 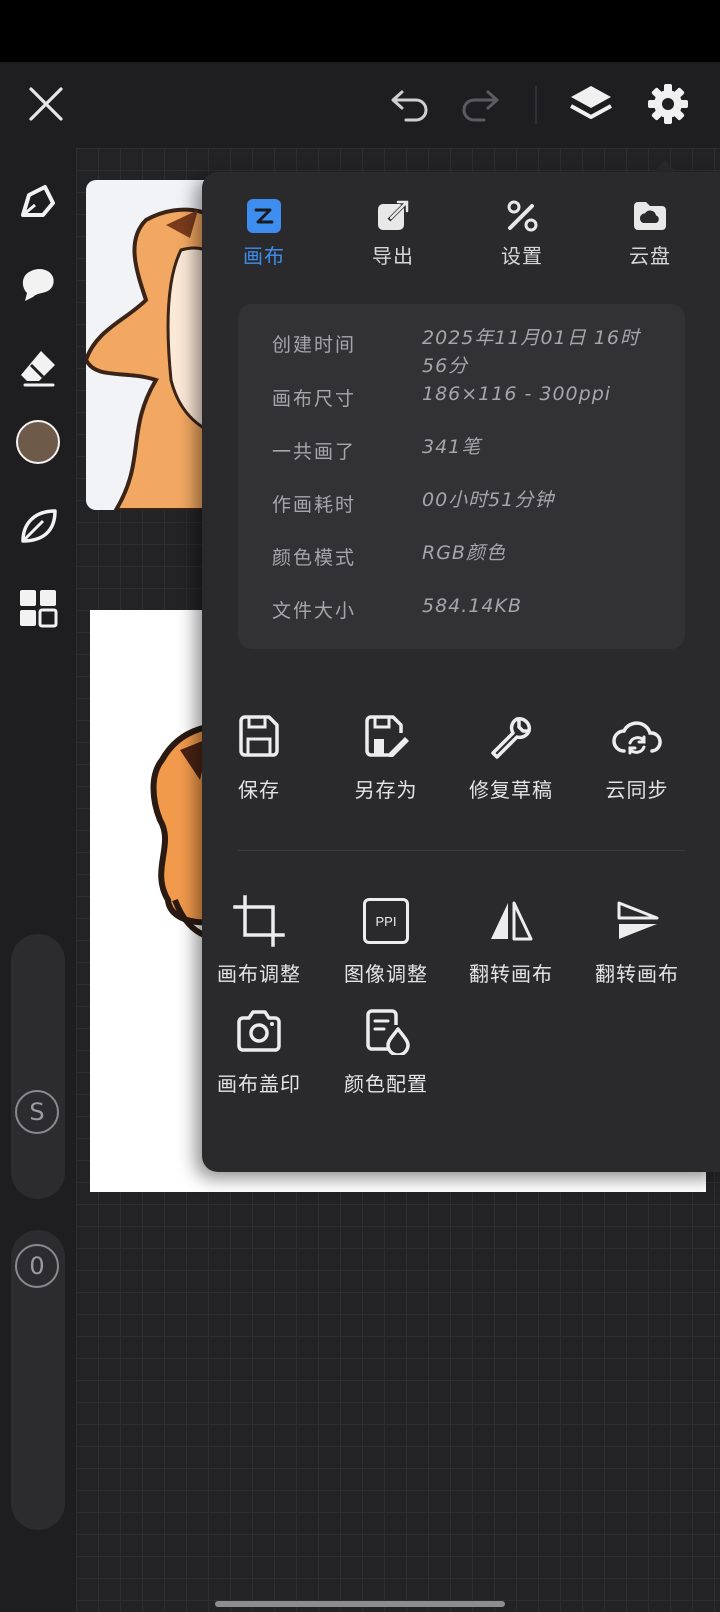 What do you see at coordinates (38, 608) in the screenshot?
I see `grid-menu-icon` at bounding box center [38, 608].